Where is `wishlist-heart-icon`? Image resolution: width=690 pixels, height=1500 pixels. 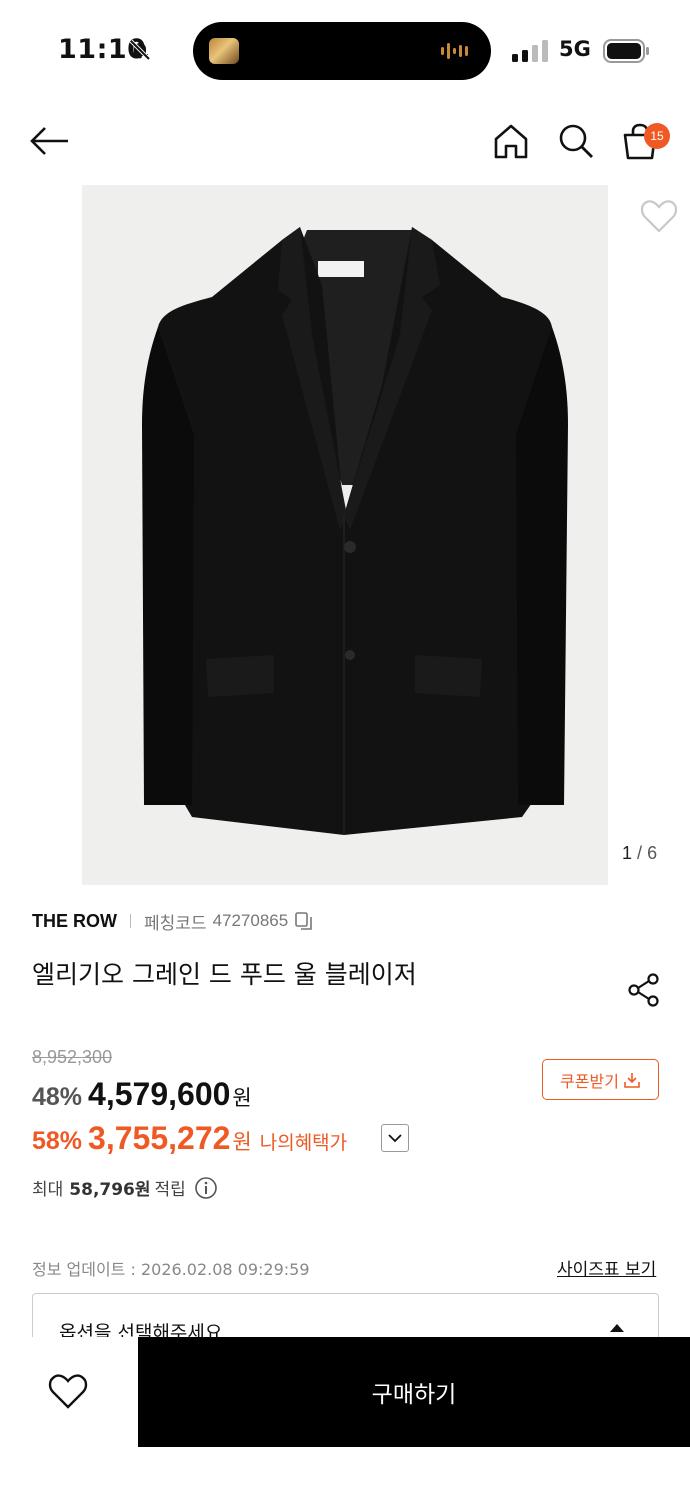 wishlist-heart-icon is located at coordinates (659, 216).